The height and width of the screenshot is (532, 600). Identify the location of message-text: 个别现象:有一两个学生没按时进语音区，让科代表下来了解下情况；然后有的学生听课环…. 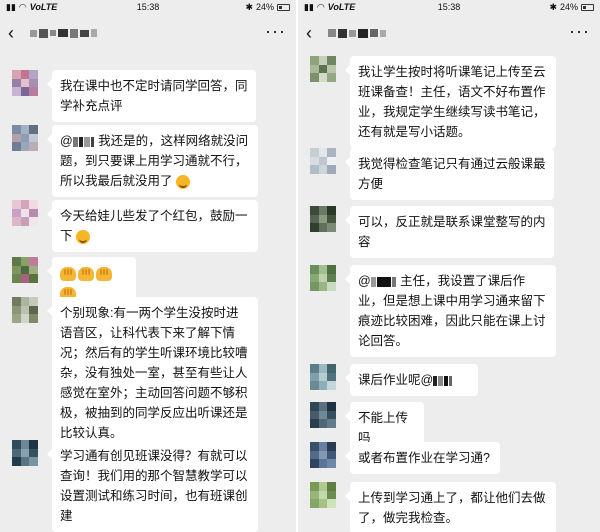
(154, 373).